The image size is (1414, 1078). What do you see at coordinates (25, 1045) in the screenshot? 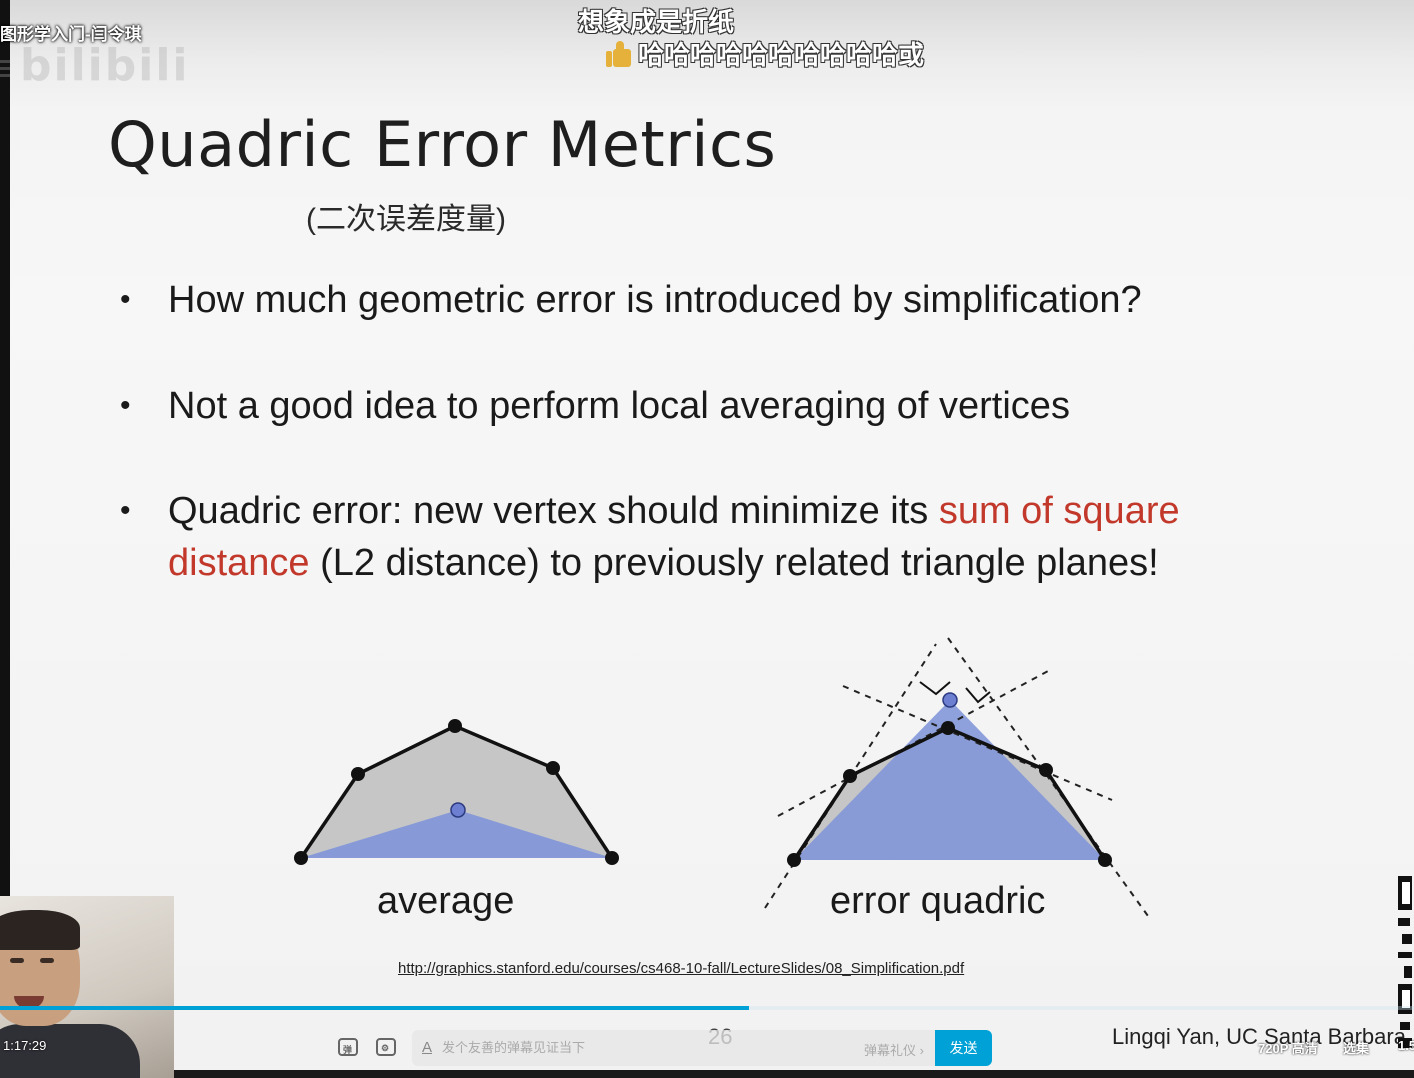
I see `current-time: 1:17:29` at bounding box center [25, 1045].